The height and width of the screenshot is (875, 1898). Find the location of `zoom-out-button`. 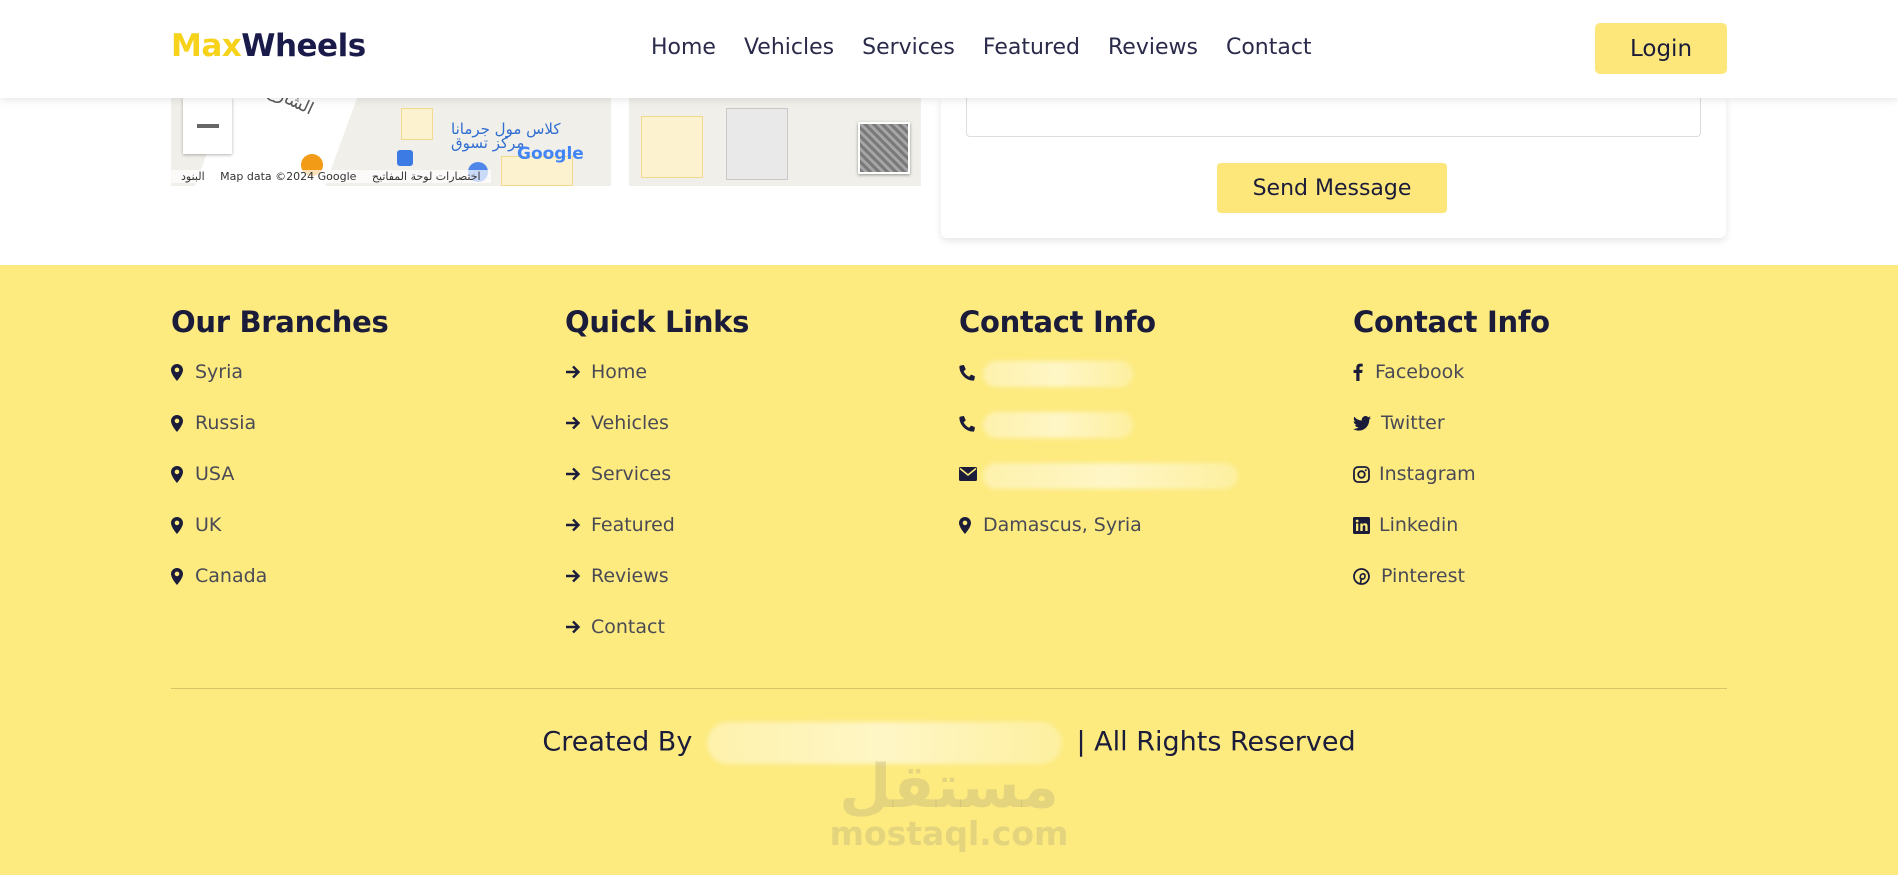

zoom-out-button is located at coordinates (207, 126).